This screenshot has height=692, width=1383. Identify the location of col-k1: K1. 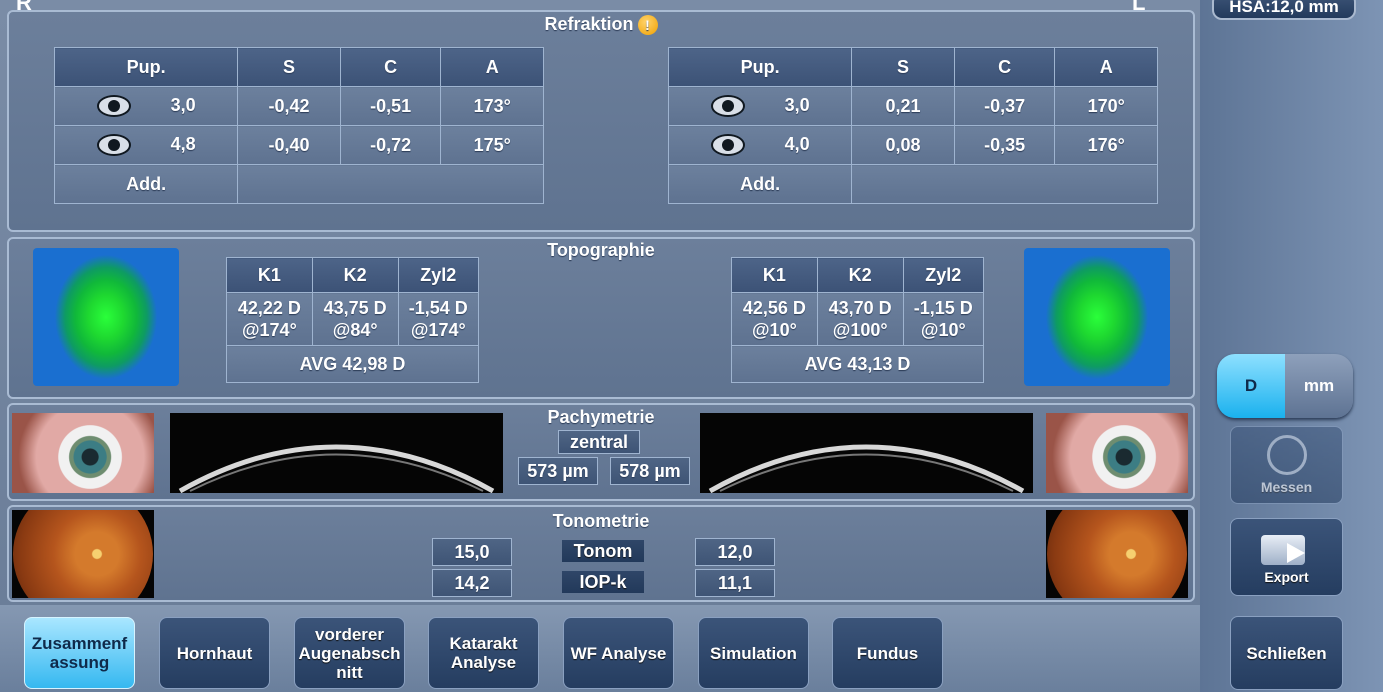
(269, 275).